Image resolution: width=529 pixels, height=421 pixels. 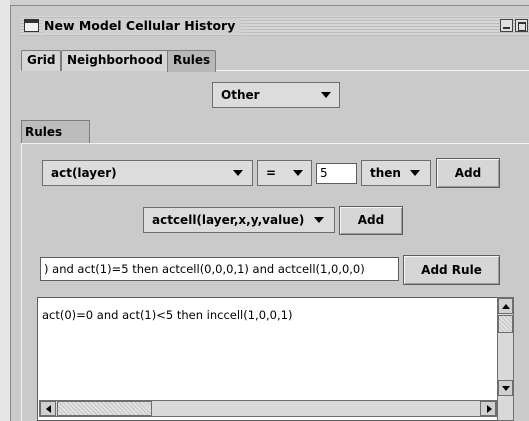 I want to click on connector-value: then, so click(x=385, y=173).